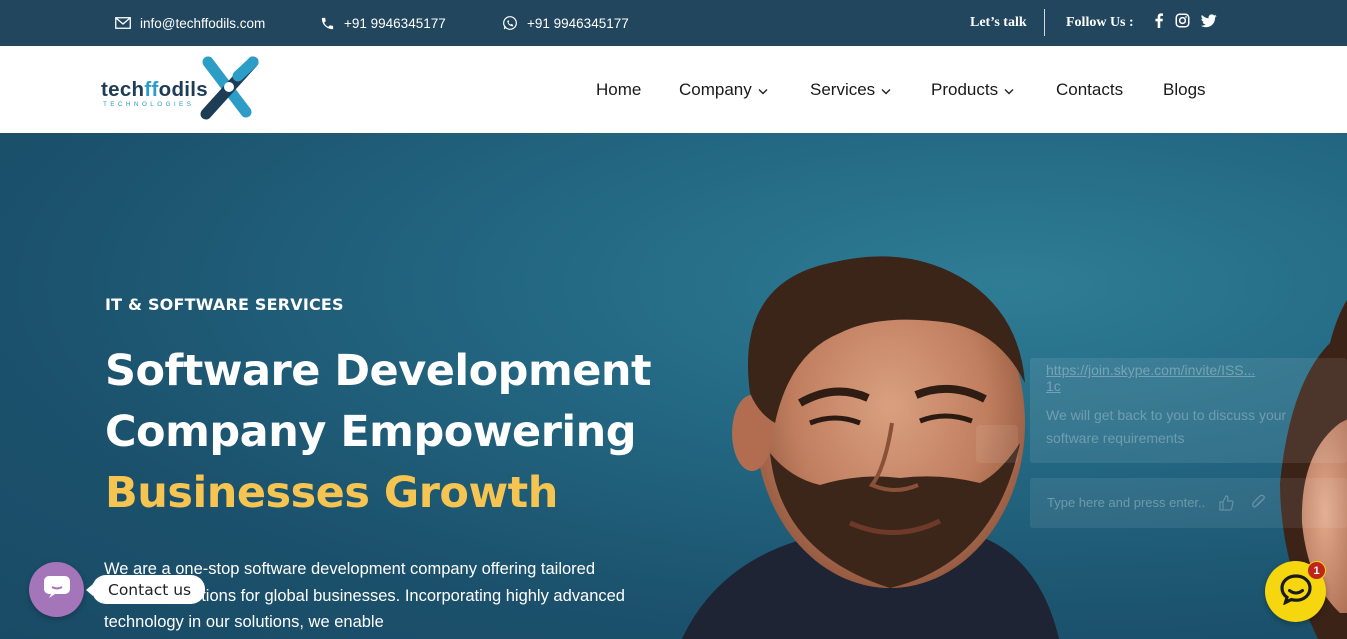 The height and width of the screenshot is (639, 1347). Describe the element at coordinates (224, 304) in the screenshot. I see `hero-eyebrow: IT & SOFTWARE SERVICES` at that location.